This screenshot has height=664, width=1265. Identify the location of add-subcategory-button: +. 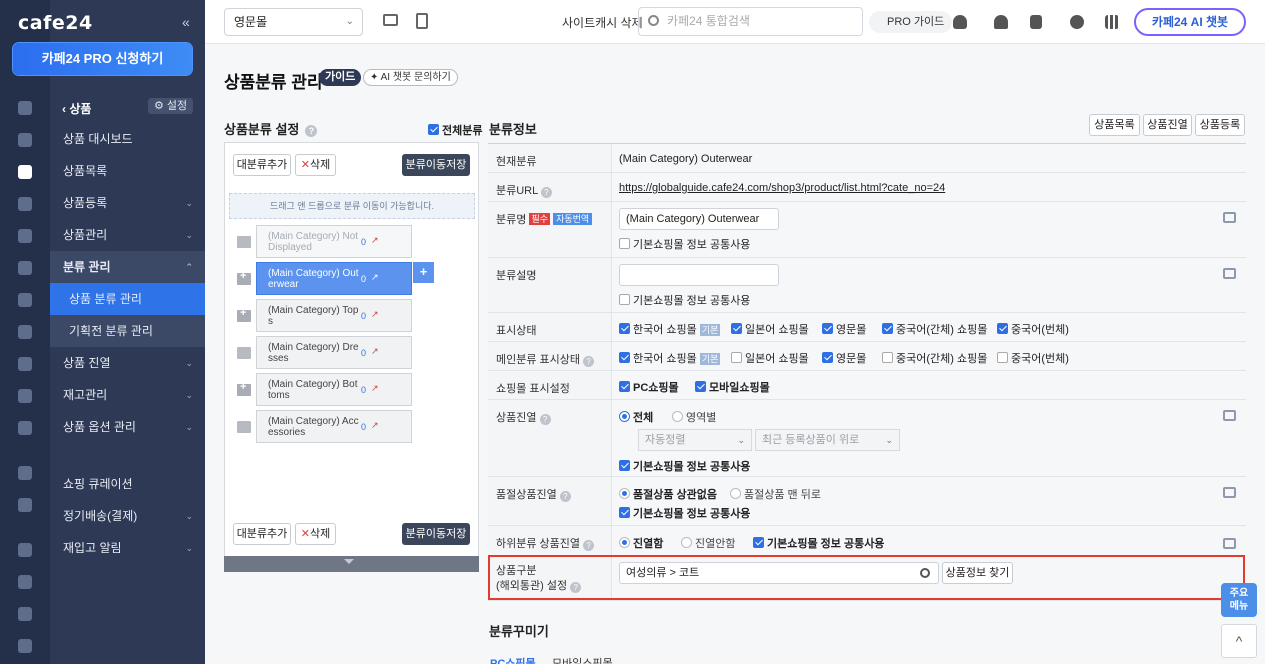
(423, 272).